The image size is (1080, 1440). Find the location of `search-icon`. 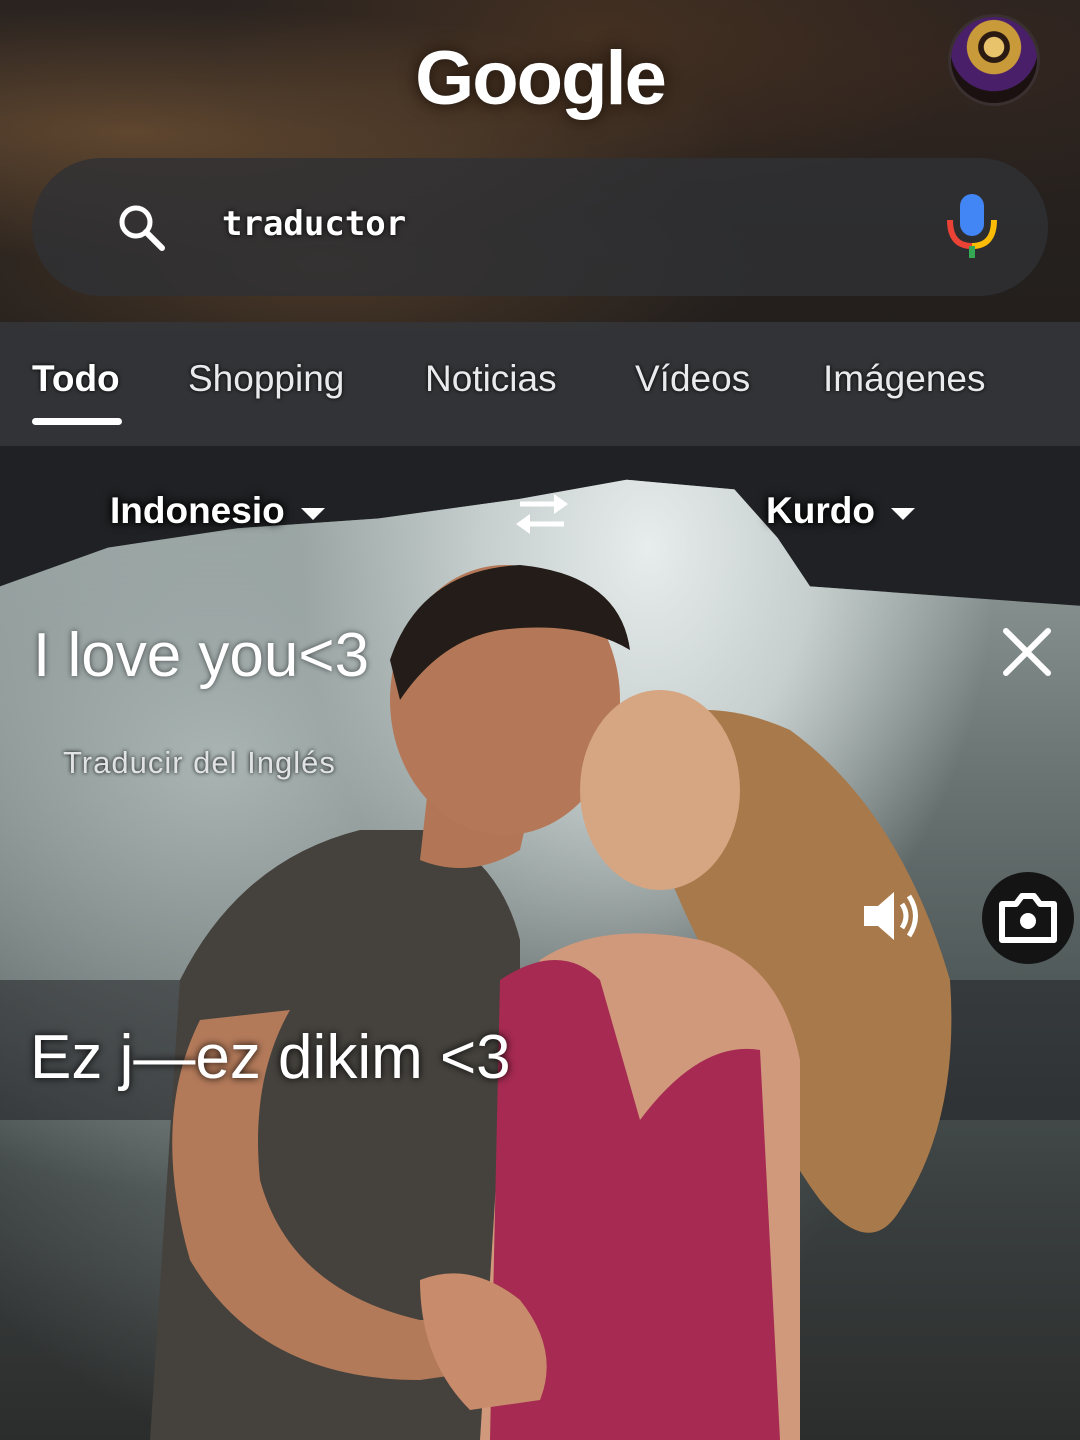

search-icon is located at coordinates (142, 228).